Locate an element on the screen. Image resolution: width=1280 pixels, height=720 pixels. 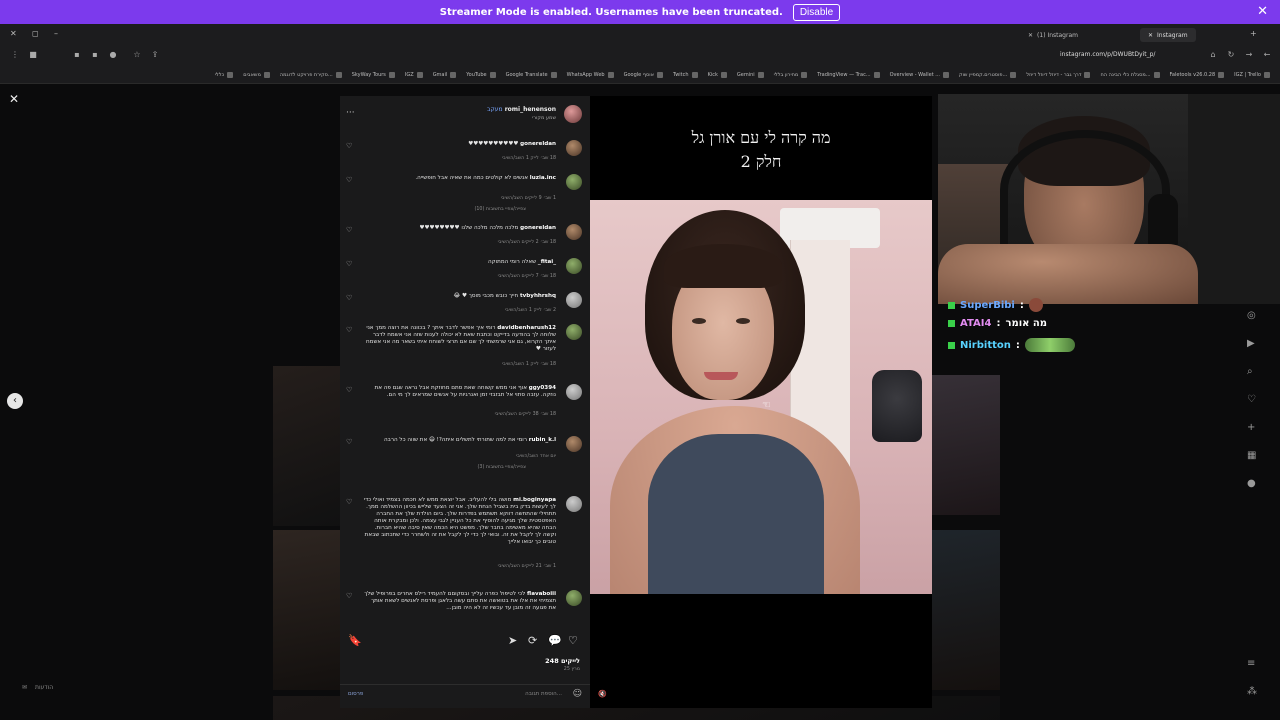
bookmark-item: כללי is located at coordinates (224, 74).